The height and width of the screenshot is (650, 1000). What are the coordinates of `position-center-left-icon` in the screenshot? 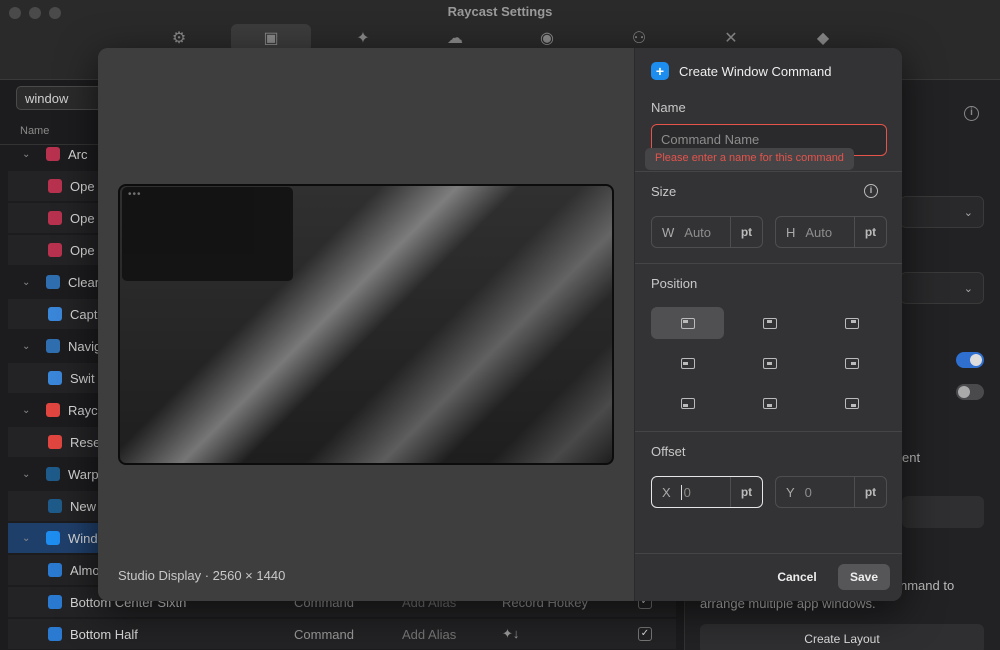 It's located at (687, 363).